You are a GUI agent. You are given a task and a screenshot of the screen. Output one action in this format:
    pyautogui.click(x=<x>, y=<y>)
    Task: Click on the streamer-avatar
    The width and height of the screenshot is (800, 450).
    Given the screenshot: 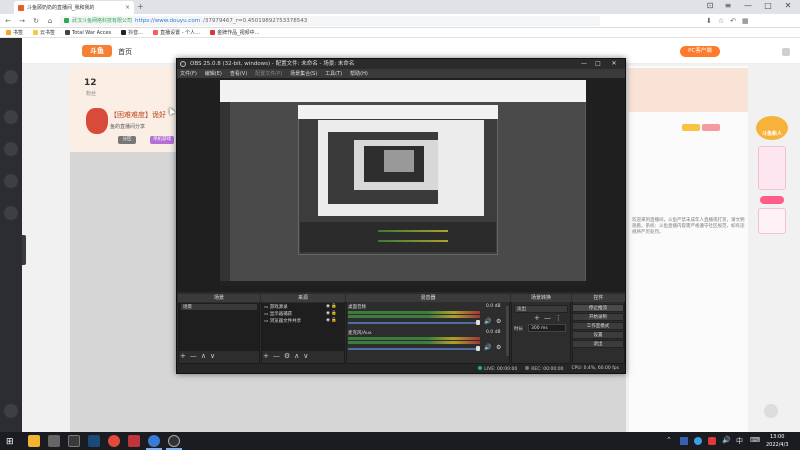 What is the action you would take?
    pyautogui.click(x=97, y=121)
    